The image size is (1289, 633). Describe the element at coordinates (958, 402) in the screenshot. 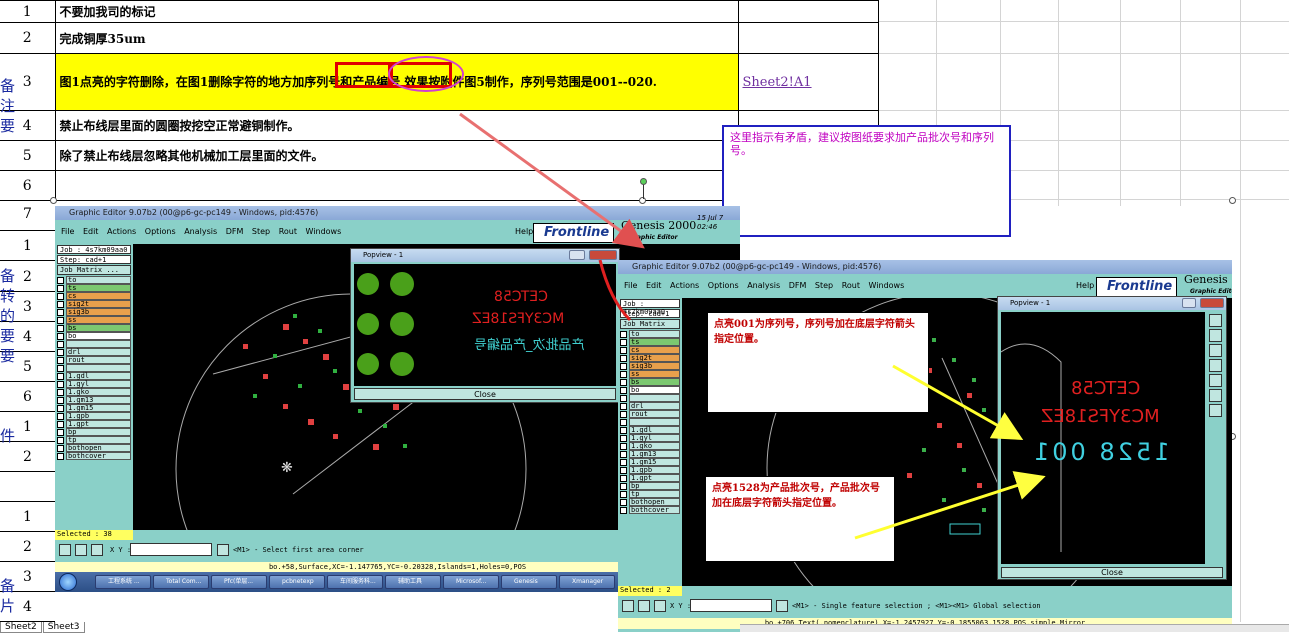

I see `yellow-arrow-serial` at that location.